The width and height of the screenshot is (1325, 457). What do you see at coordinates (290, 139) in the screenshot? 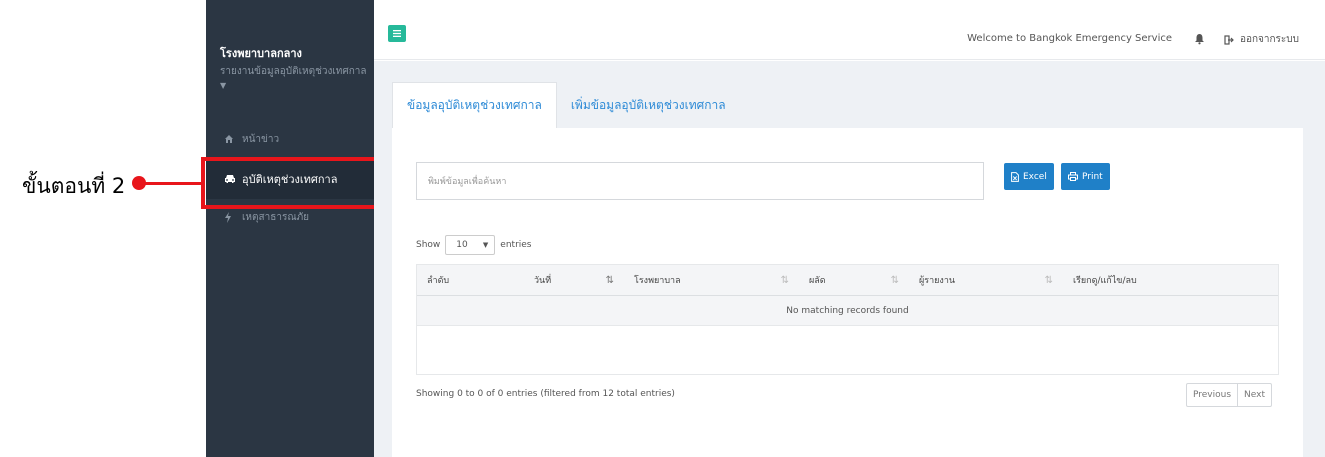
I see `sidebar-item-news: หน้าข่าว` at bounding box center [290, 139].